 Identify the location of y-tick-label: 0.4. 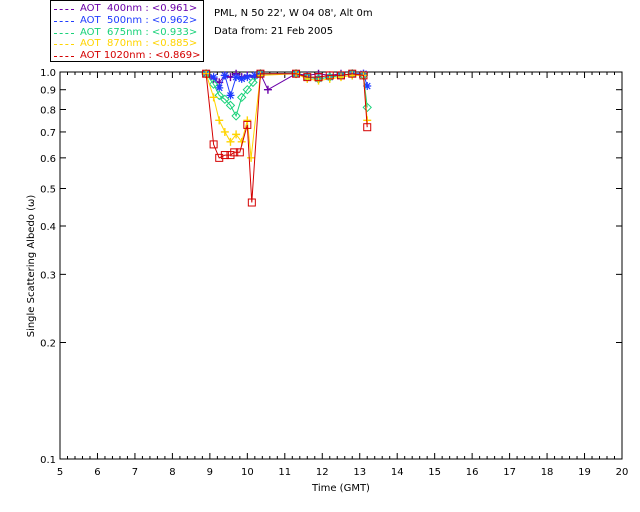
(48, 227).